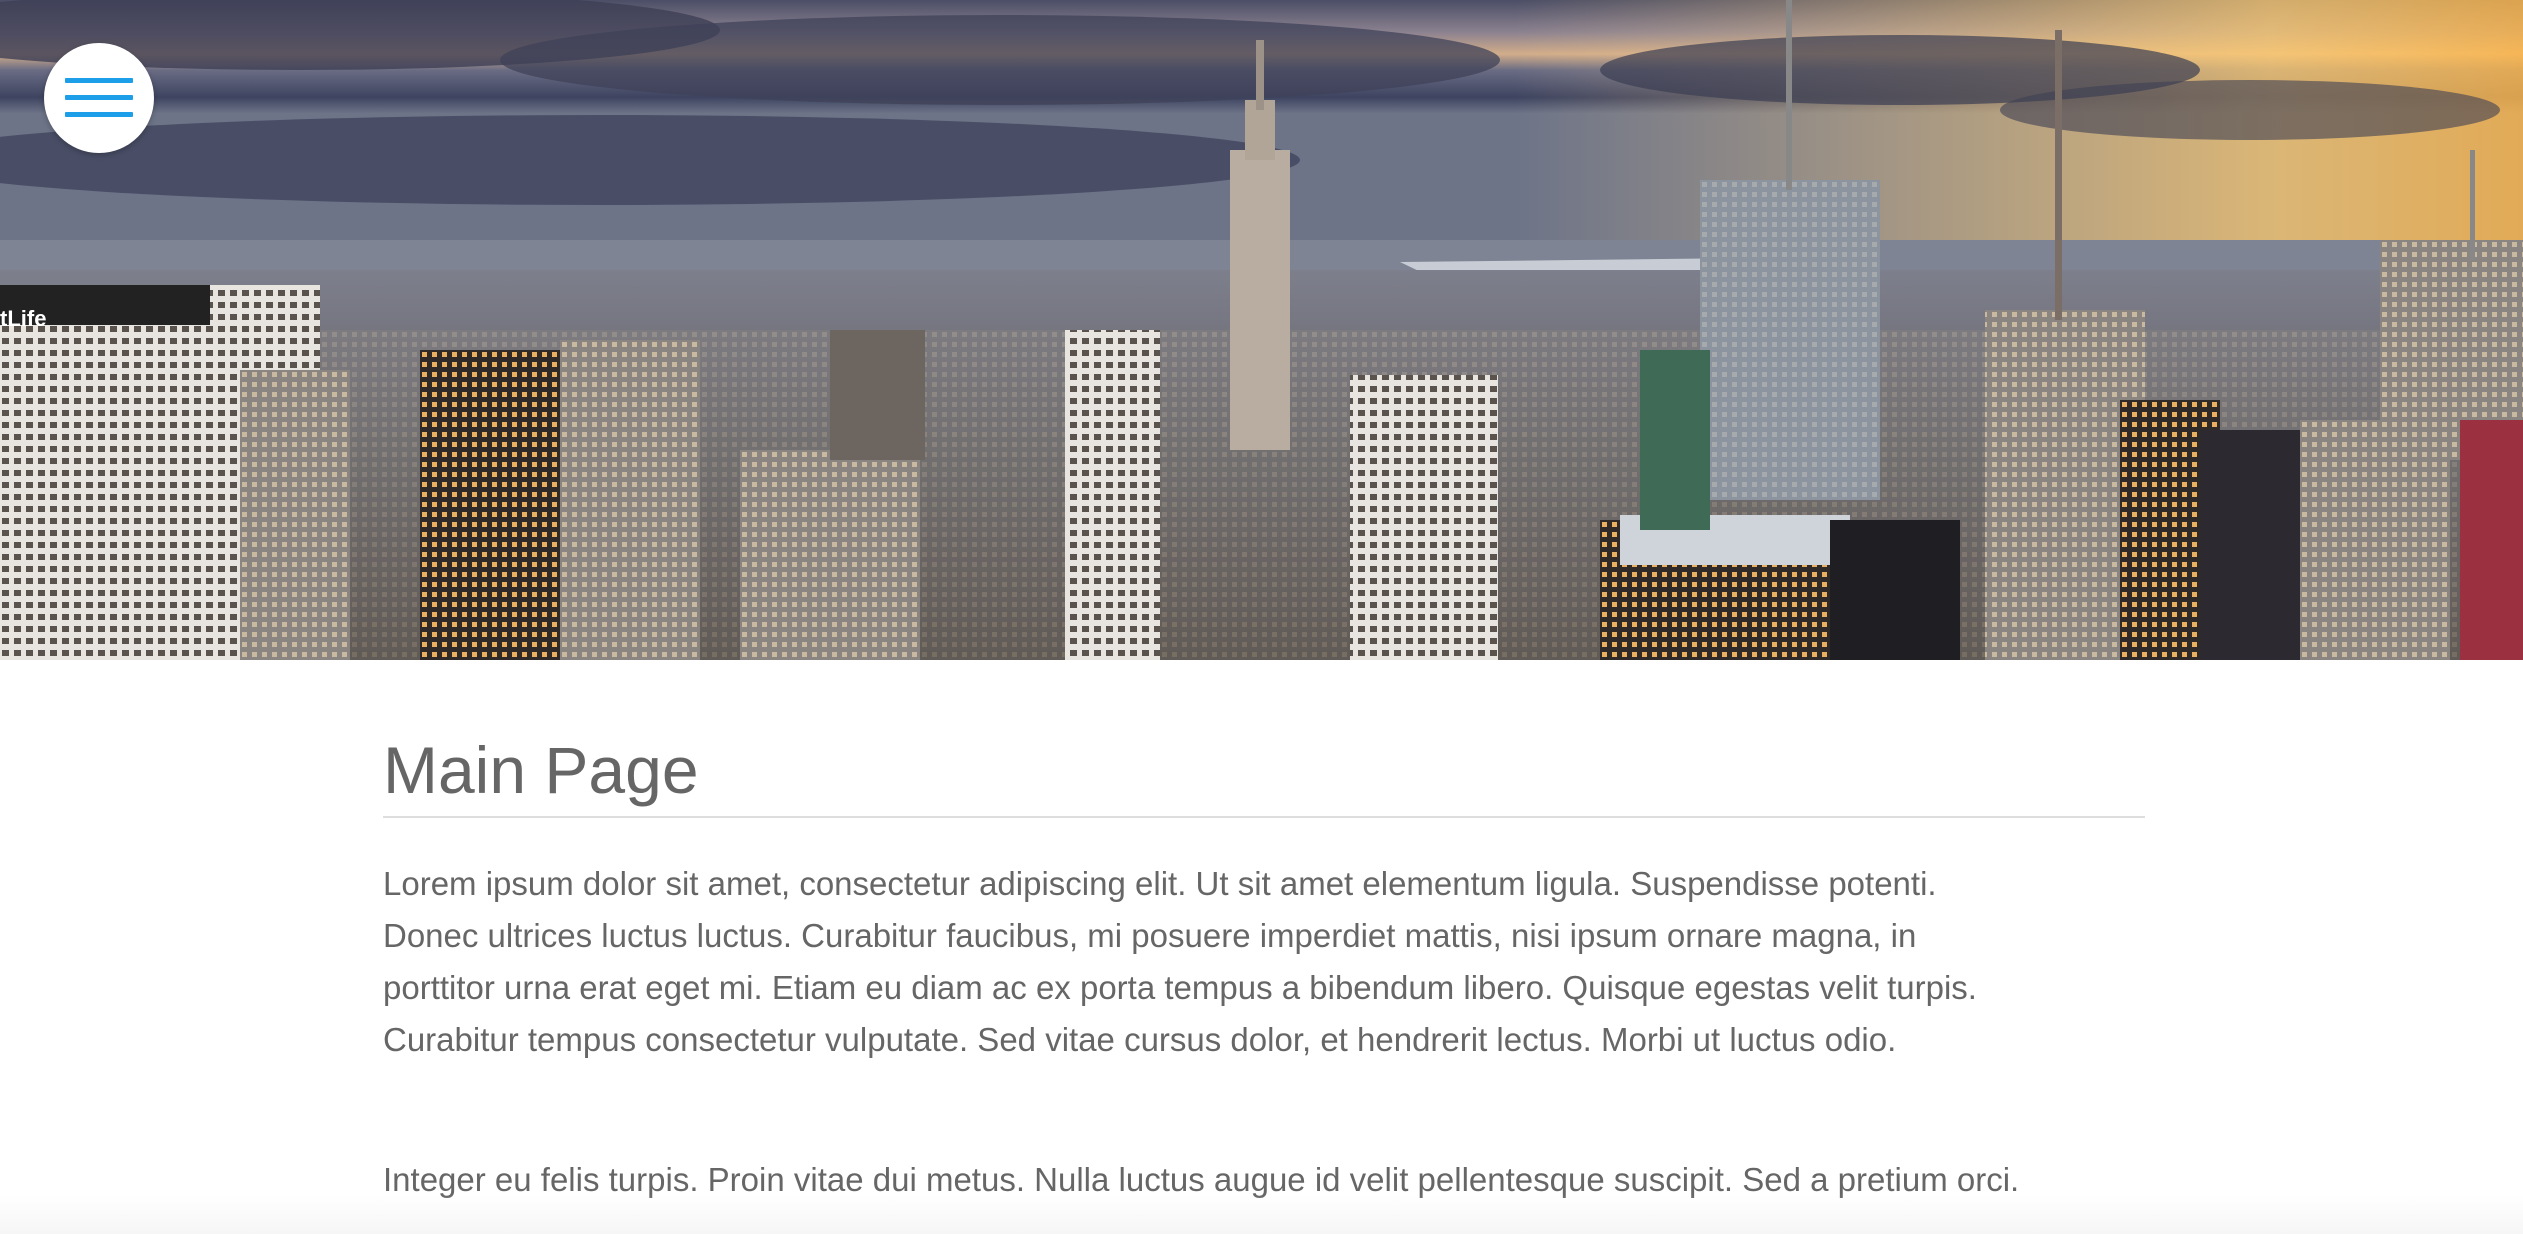 This screenshot has width=2523, height=1234. What do you see at coordinates (1261, 1214) in the screenshot?
I see `bottom-fade` at bounding box center [1261, 1214].